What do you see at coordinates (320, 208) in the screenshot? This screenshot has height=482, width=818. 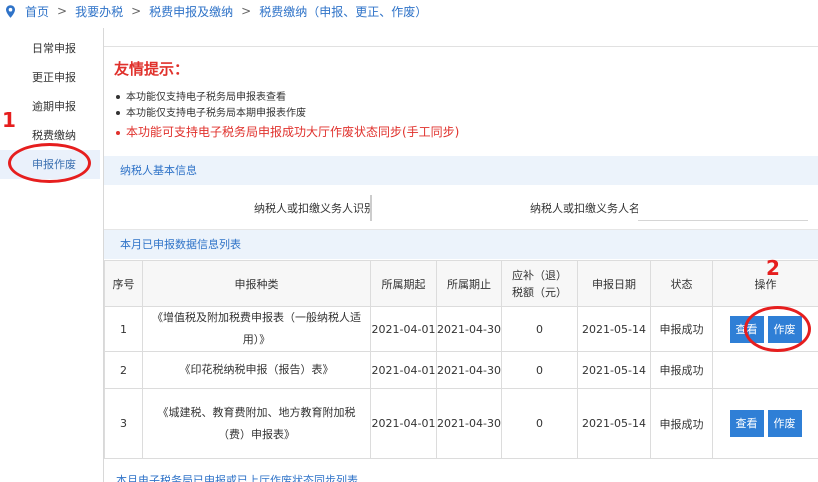 I see `taxpayer-id-label: 纳税人或扣缴义务人识别号` at bounding box center [320, 208].